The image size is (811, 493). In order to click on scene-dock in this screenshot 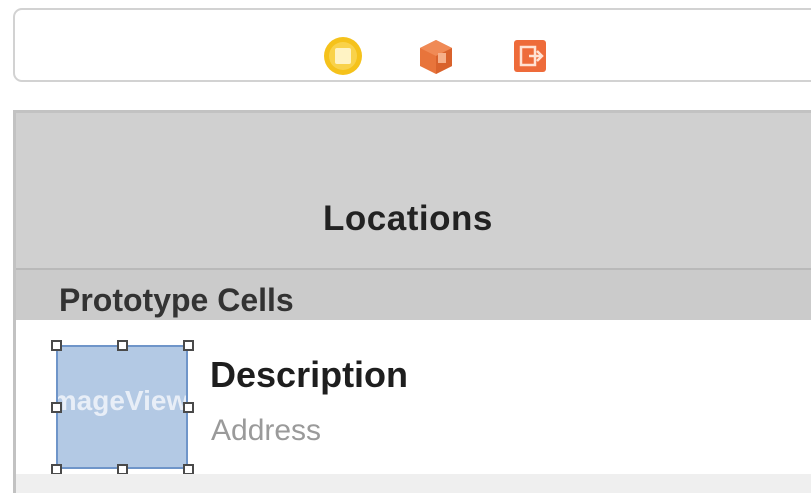, I will do `click(412, 45)`.